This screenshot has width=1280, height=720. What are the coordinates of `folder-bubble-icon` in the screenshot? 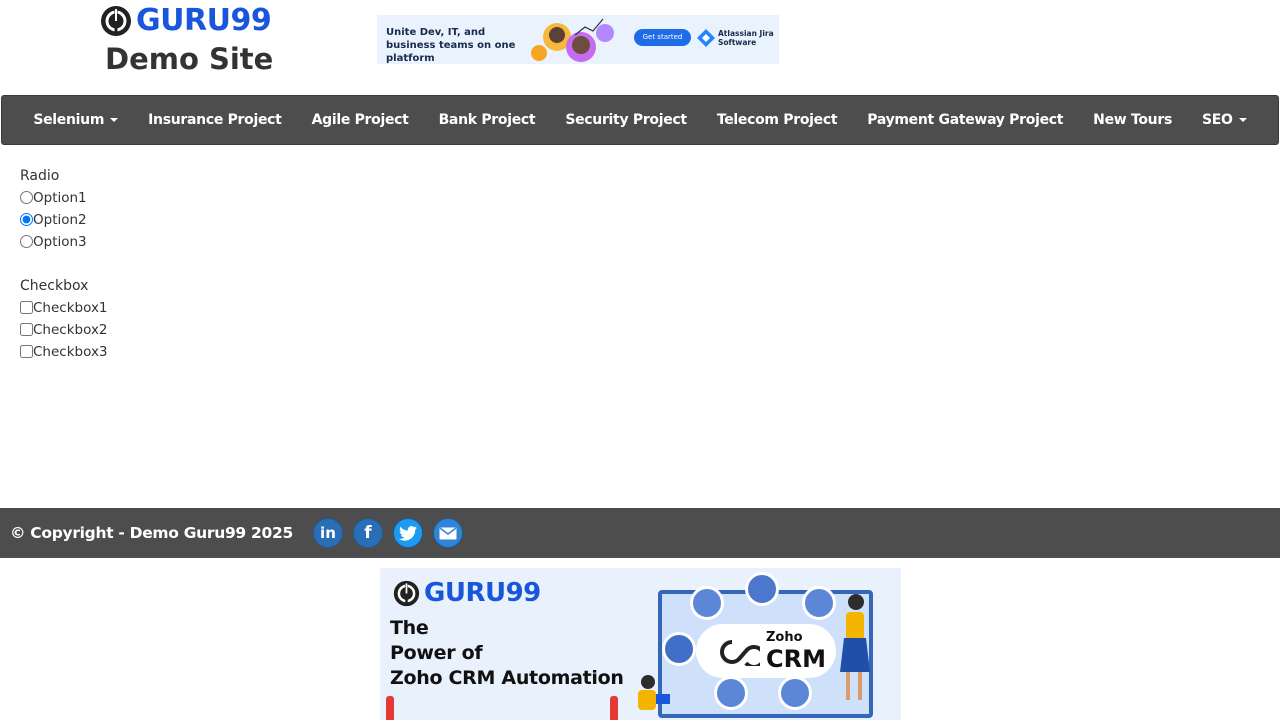 It's located at (731, 693).